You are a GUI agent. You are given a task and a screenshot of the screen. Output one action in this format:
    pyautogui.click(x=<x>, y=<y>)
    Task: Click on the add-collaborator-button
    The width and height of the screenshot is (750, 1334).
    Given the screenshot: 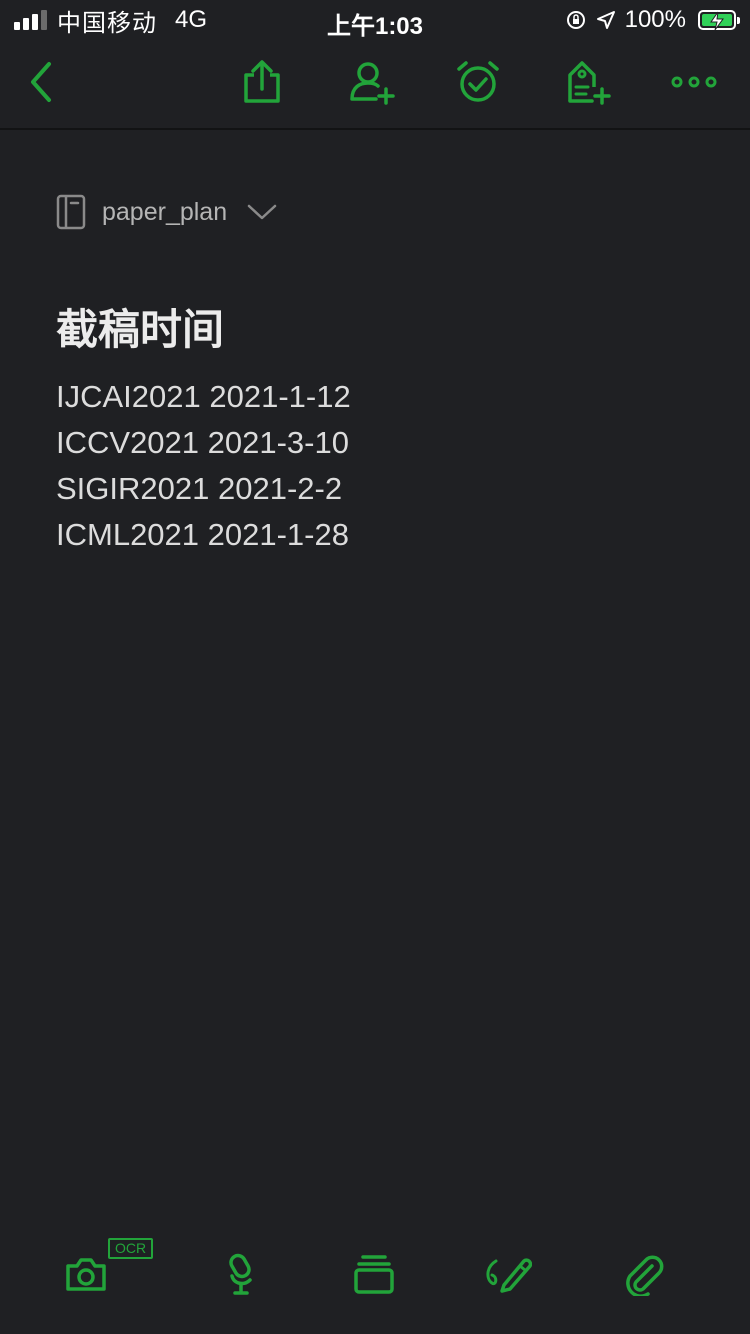 What is the action you would take?
    pyautogui.click(x=372, y=82)
    